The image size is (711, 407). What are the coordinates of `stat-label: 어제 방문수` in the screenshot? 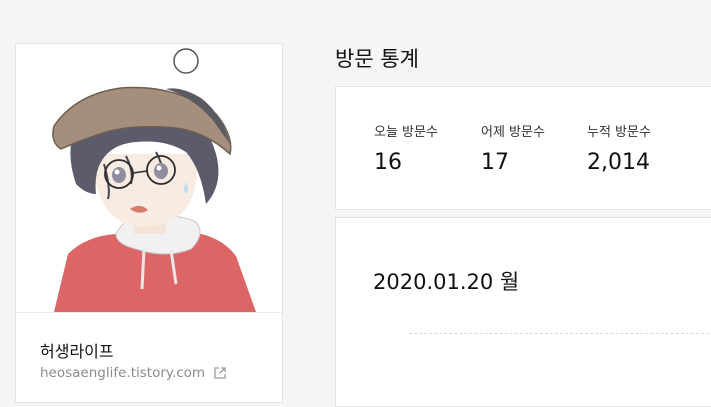 It's located at (513, 132).